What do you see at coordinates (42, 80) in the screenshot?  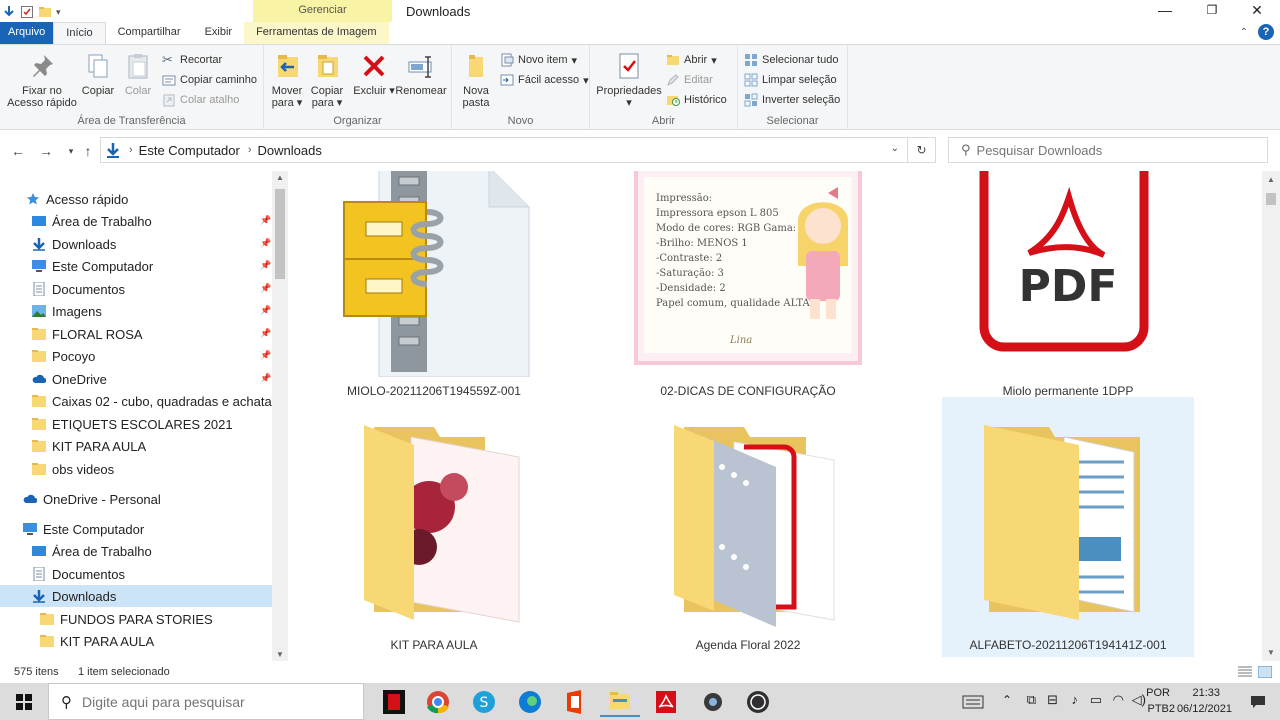 I see `pin-quick-access-button: Fixar no Acesso rápido` at bounding box center [42, 80].